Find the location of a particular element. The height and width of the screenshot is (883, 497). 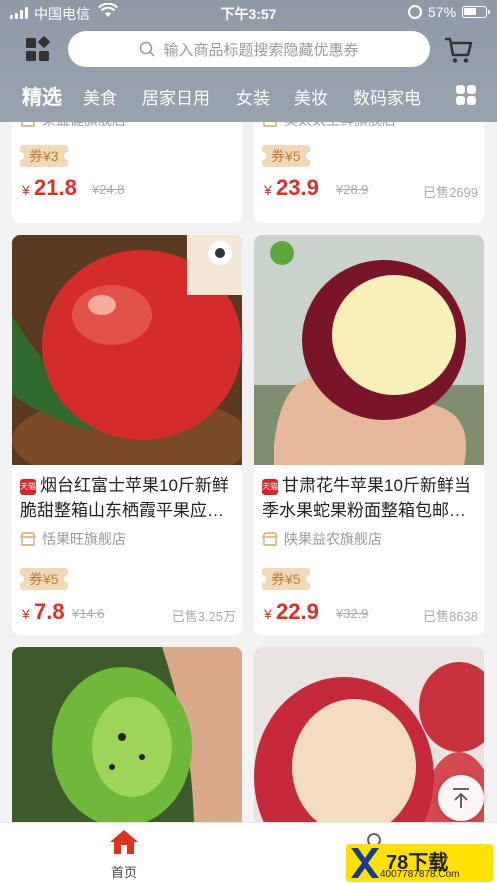

rotation-lock-icon is located at coordinates (415, 12).